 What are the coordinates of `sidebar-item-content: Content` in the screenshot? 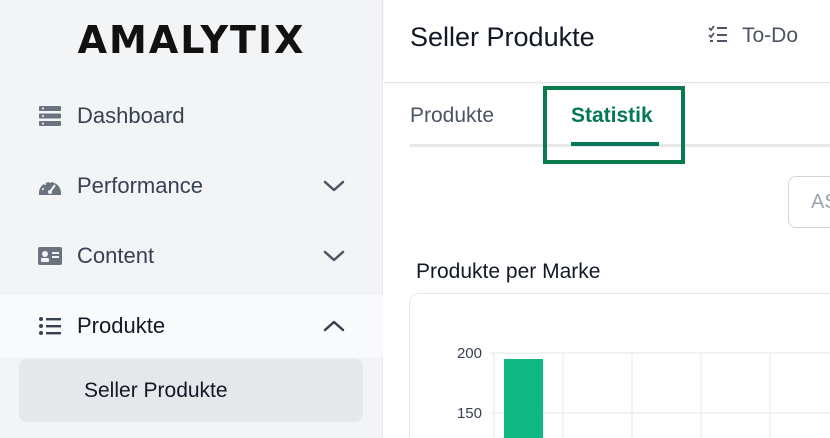 It's located at (191, 256).